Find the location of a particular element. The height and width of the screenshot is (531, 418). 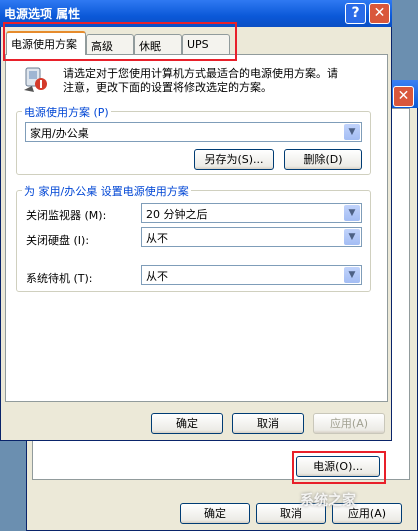

hard-disk-off-select: 从不 ▼ is located at coordinates (251, 237).